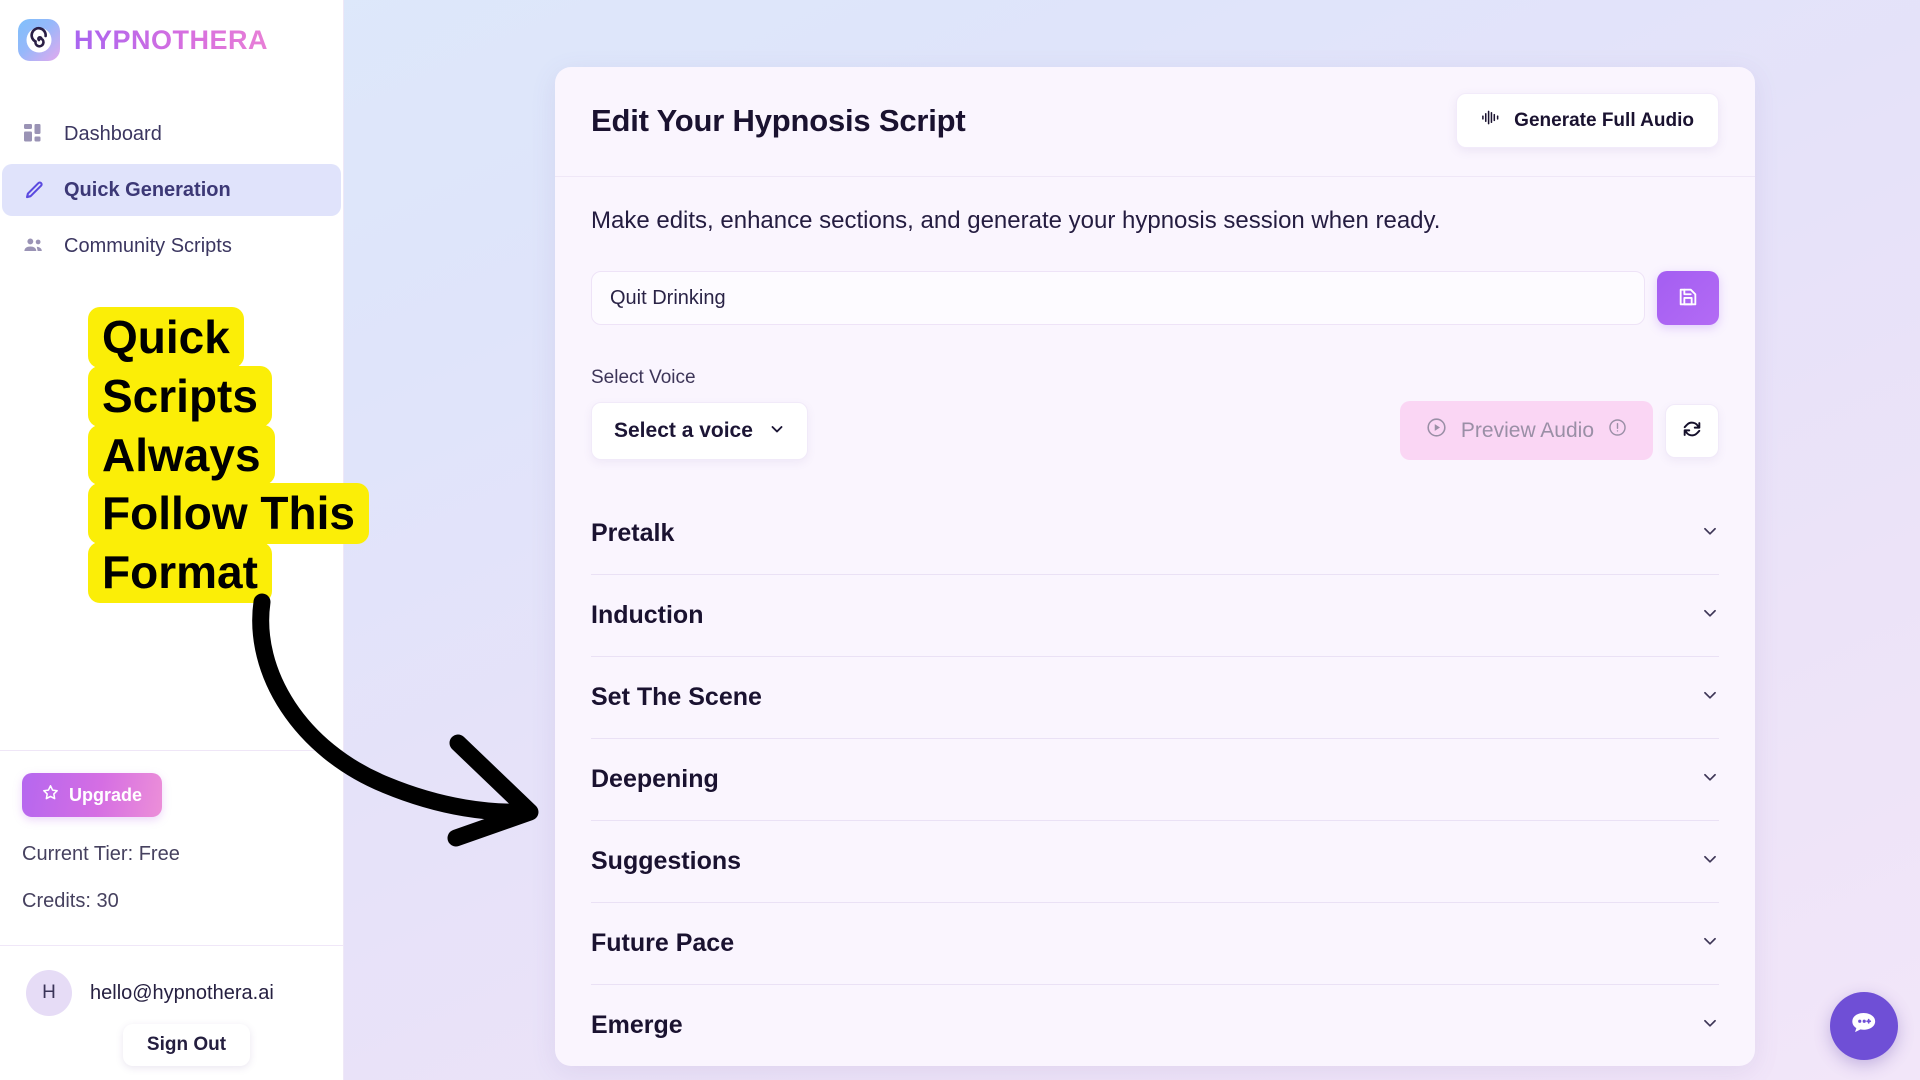  I want to click on user-email: hello@hypnothera.ai, so click(182, 992).